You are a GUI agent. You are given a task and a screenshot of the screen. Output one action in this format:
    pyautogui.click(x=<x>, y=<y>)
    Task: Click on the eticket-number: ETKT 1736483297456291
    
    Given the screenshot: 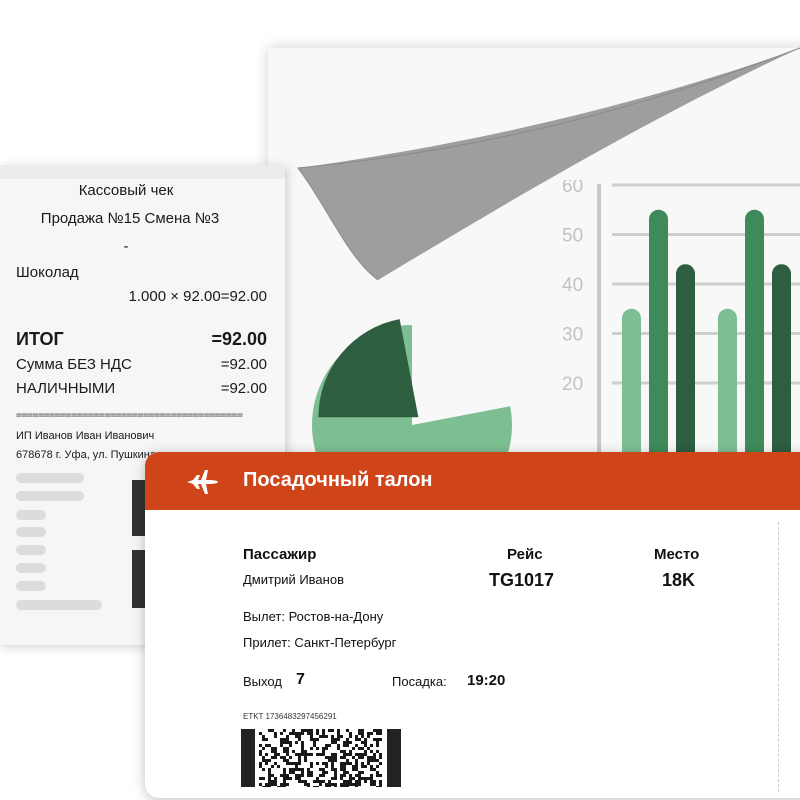 What is the action you would take?
    pyautogui.click(x=290, y=716)
    